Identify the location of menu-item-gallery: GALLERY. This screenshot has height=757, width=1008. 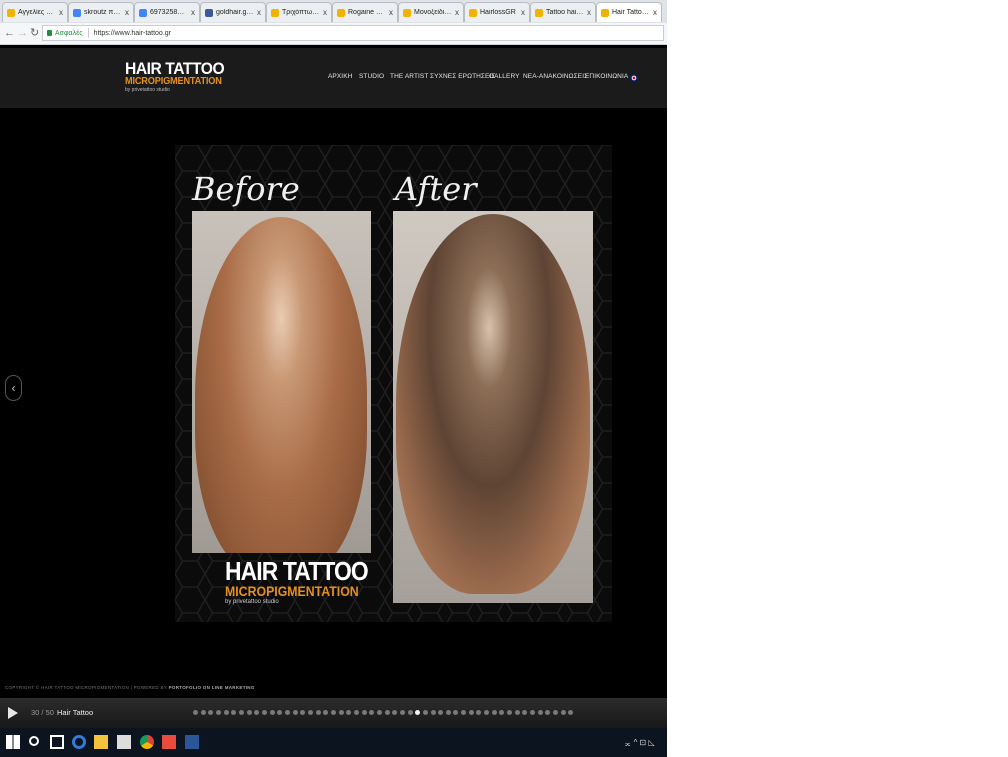
(504, 76).